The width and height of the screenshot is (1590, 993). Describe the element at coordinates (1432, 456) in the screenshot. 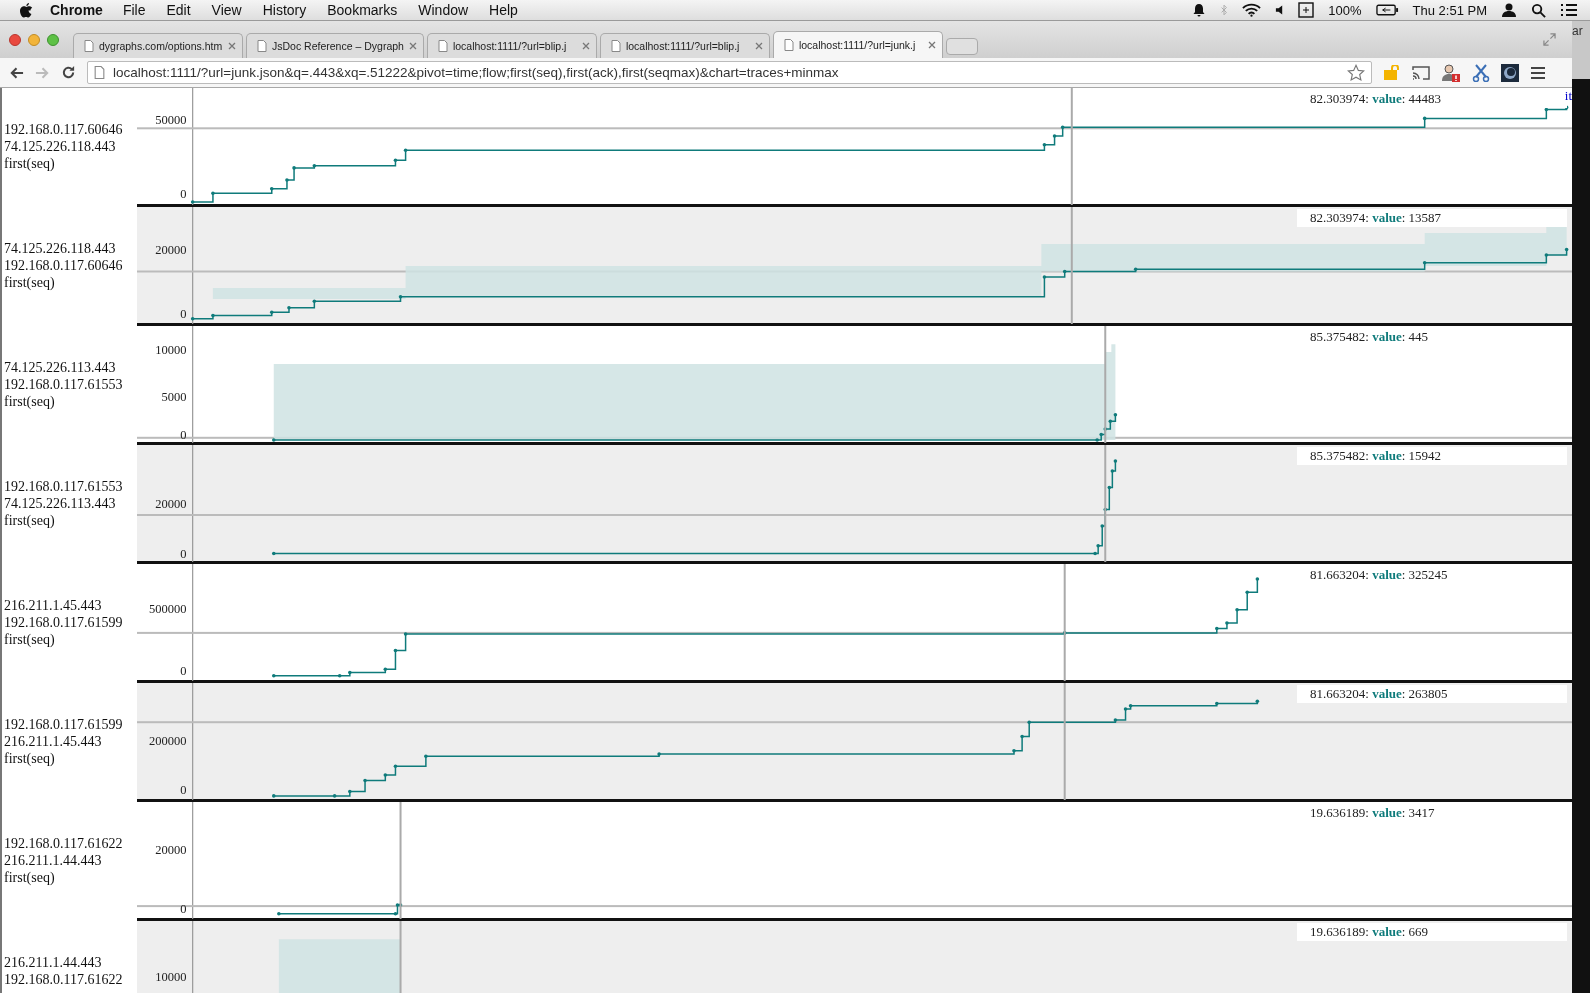

I see `legend: 85.375482: value: 15942` at that location.